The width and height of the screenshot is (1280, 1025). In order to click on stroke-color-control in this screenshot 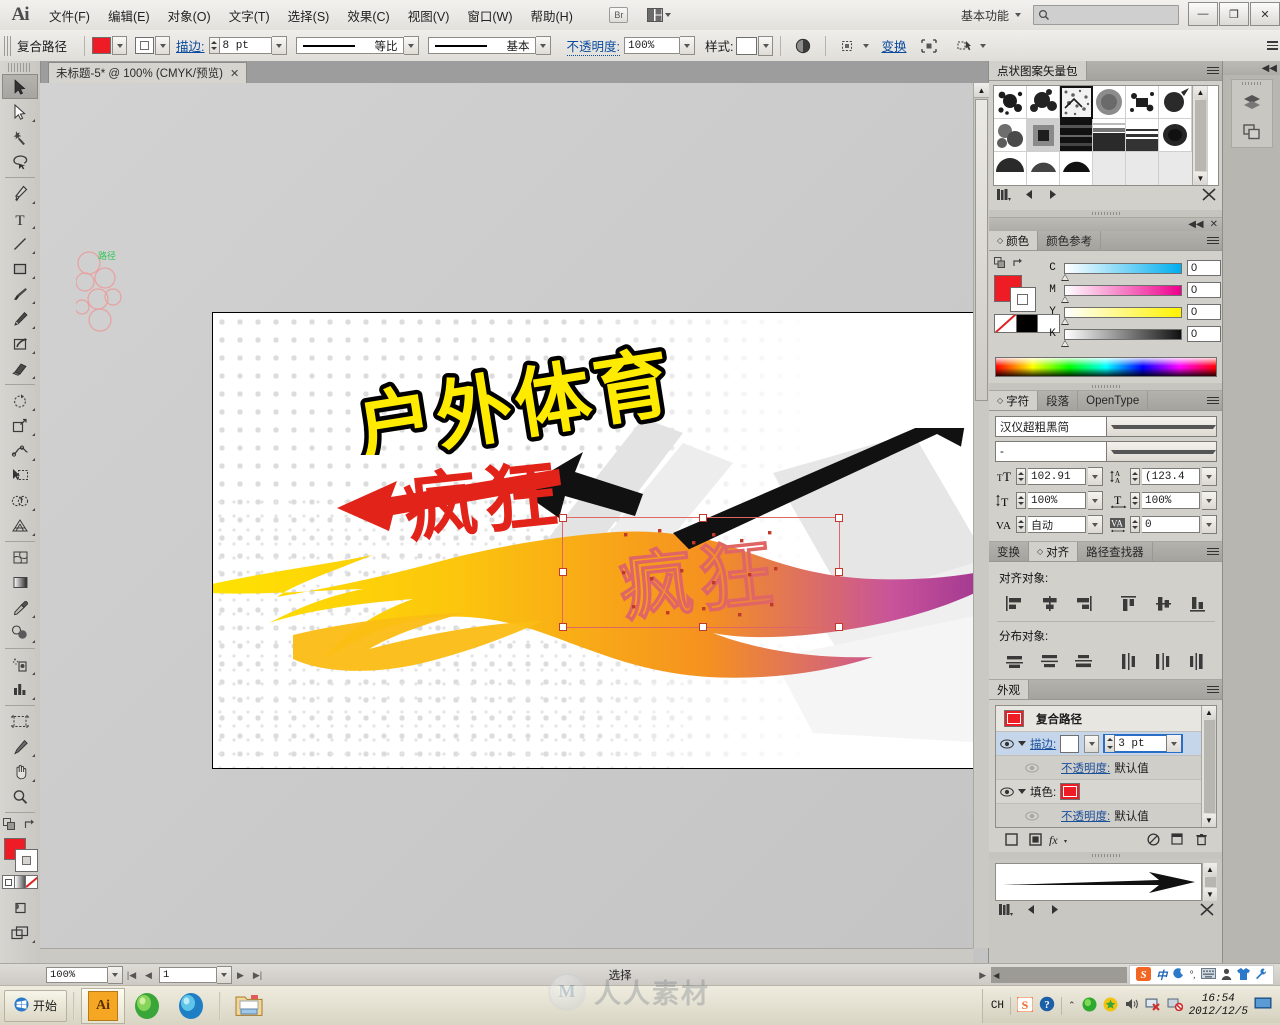, I will do `click(153, 45)`.